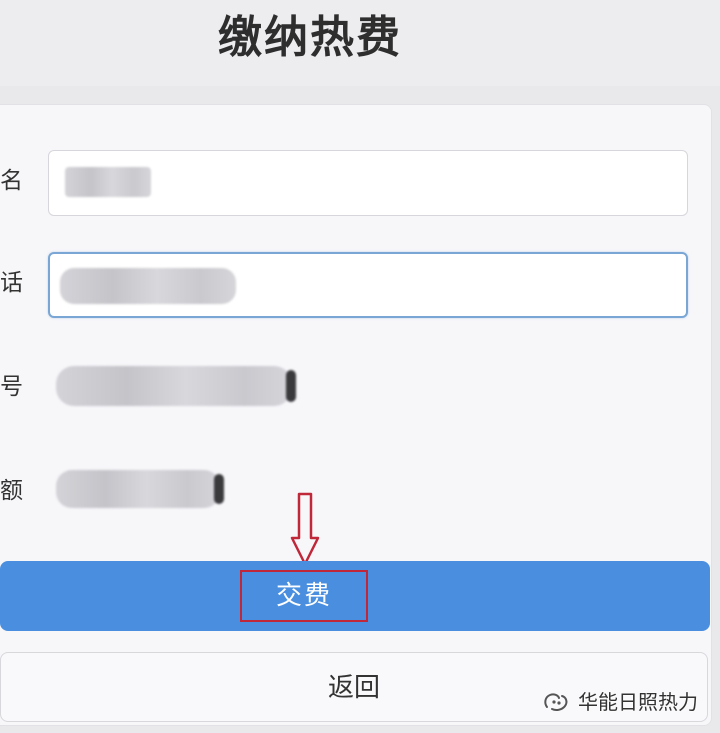  I want to click on name-input, so click(368, 183).